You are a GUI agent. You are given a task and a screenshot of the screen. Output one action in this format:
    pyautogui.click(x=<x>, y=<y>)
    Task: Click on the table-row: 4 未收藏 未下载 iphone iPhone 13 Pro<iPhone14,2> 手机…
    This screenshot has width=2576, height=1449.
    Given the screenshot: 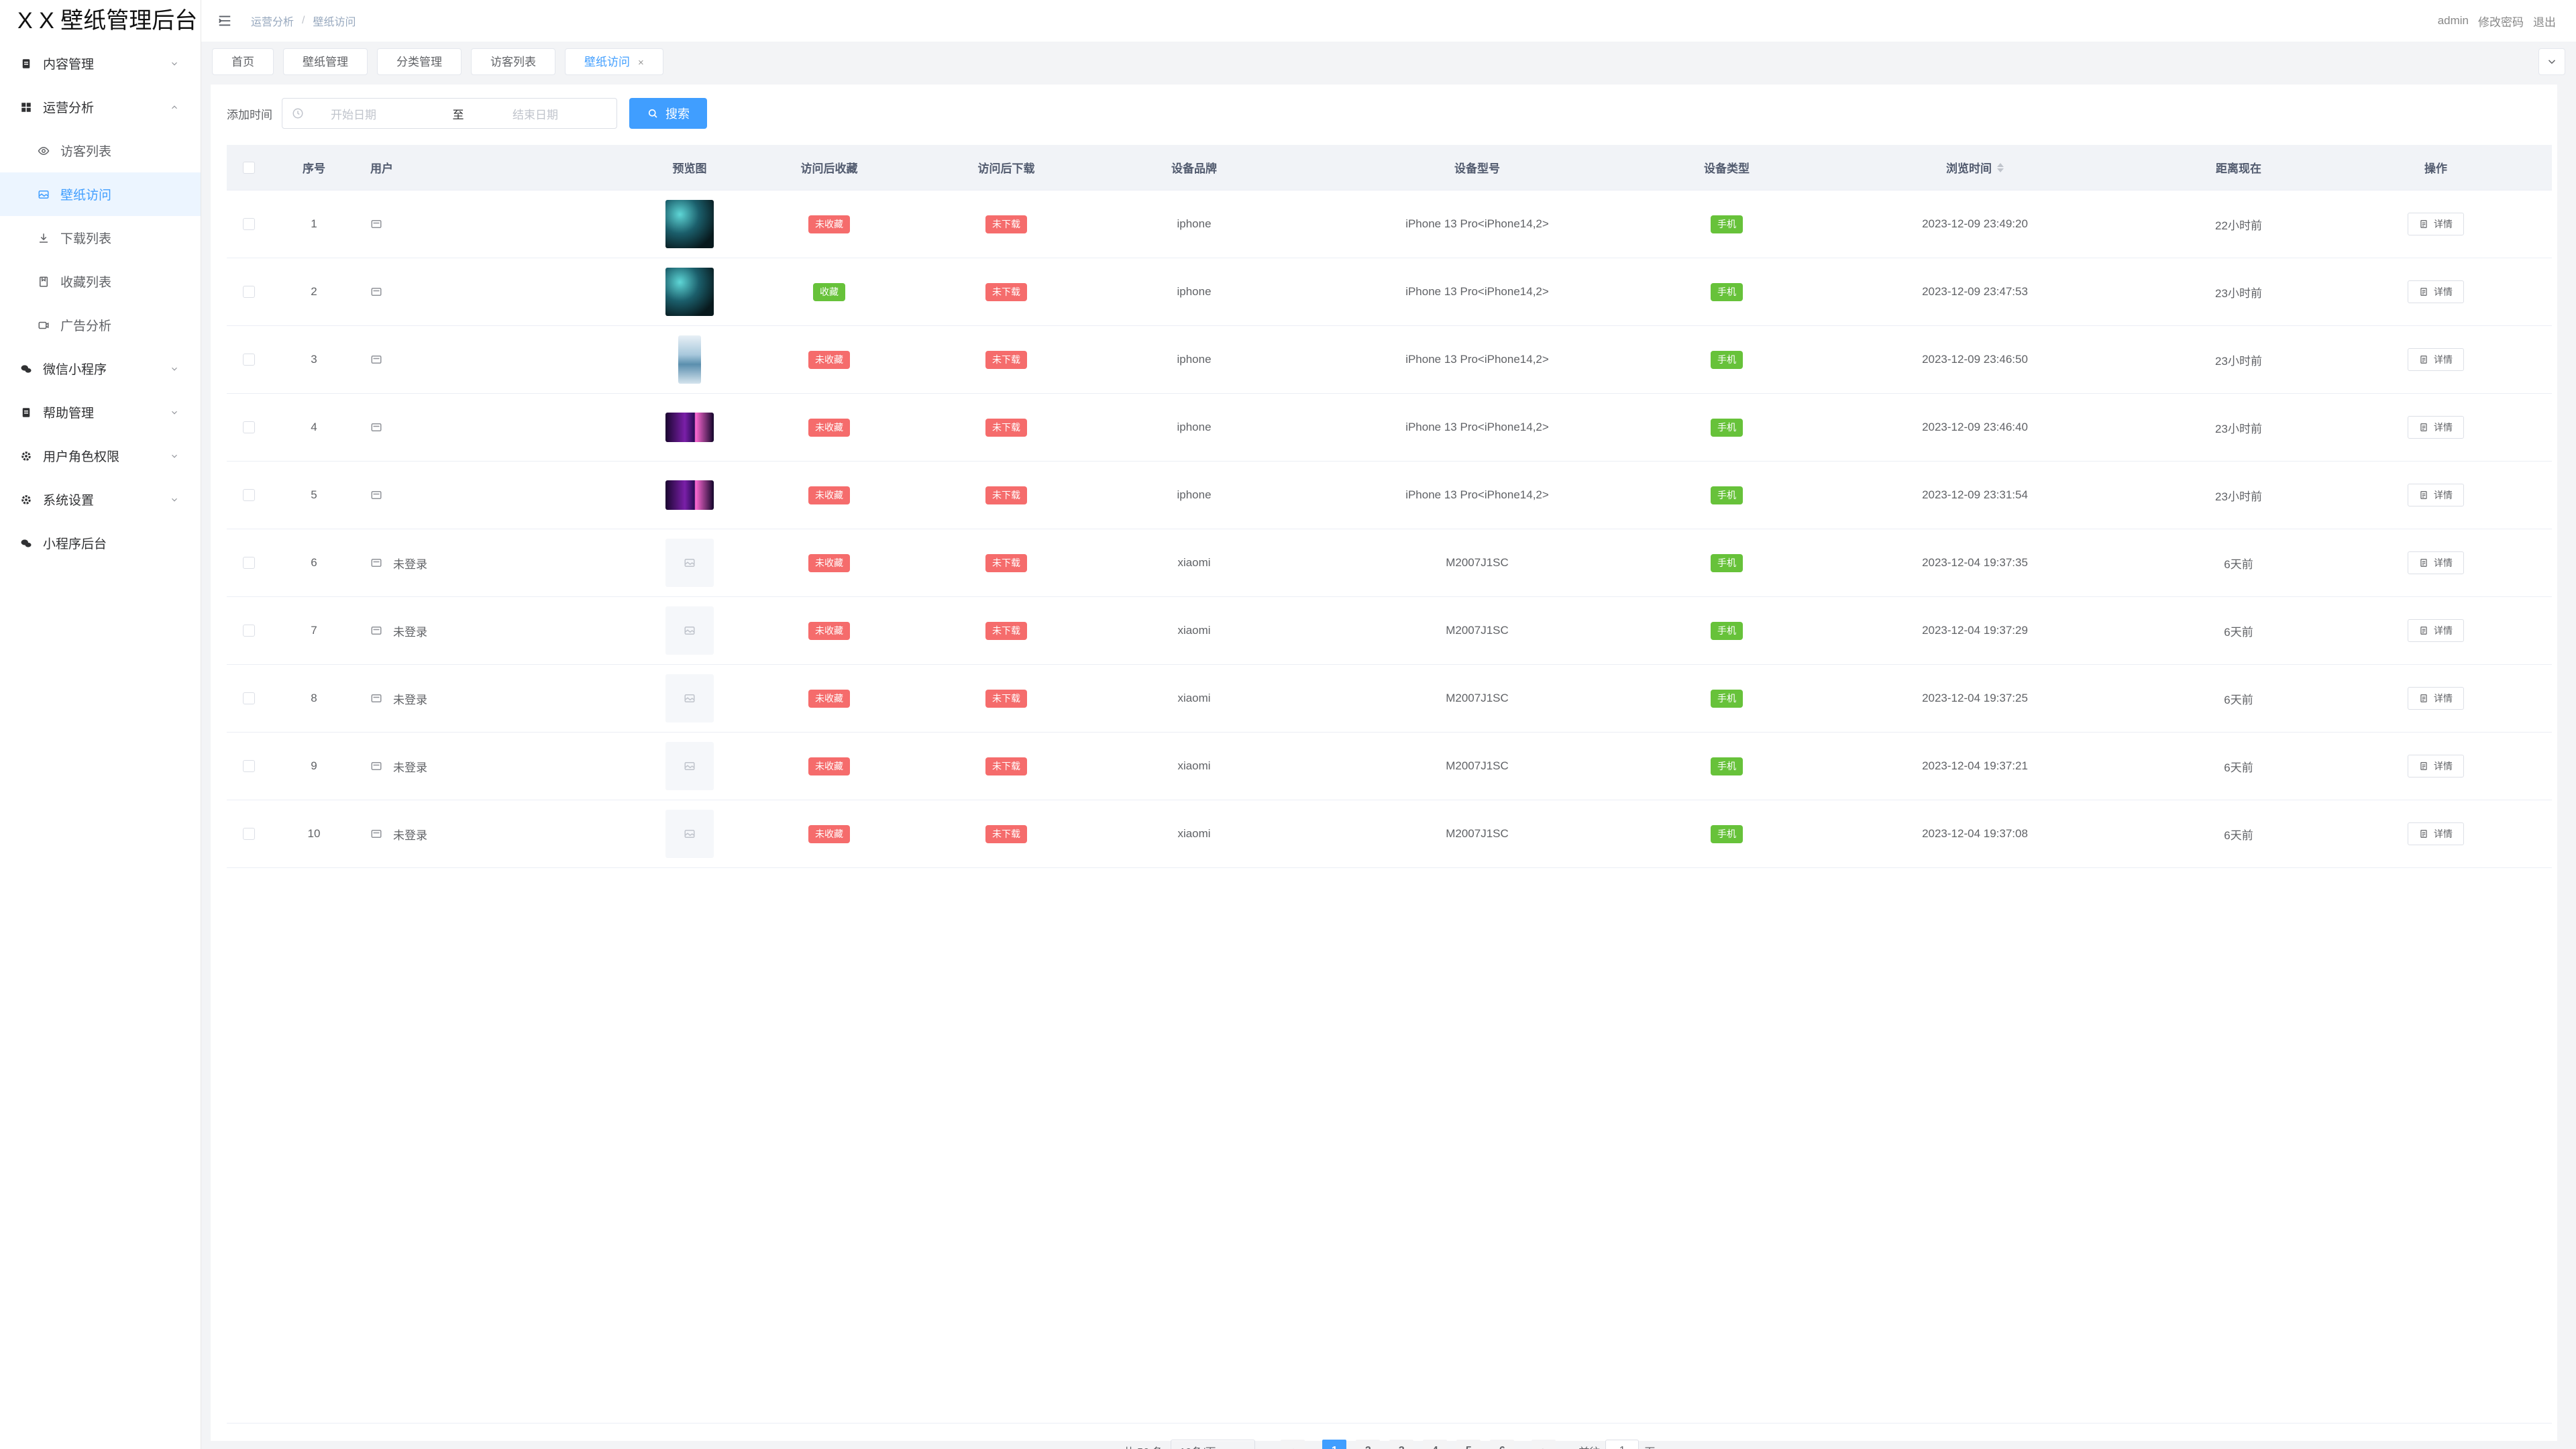 What is the action you would take?
    pyautogui.click(x=1389, y=428)
    